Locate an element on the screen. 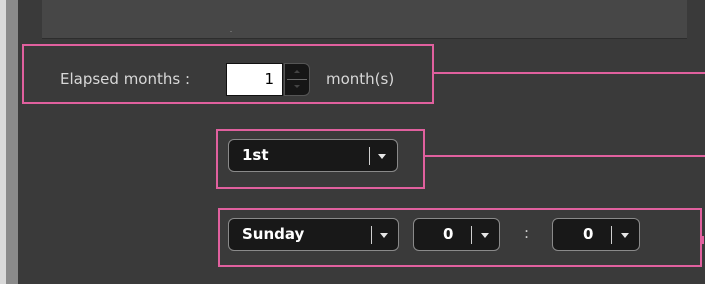  elapsed-months-input: 1 is located at coordinates (254, 79).